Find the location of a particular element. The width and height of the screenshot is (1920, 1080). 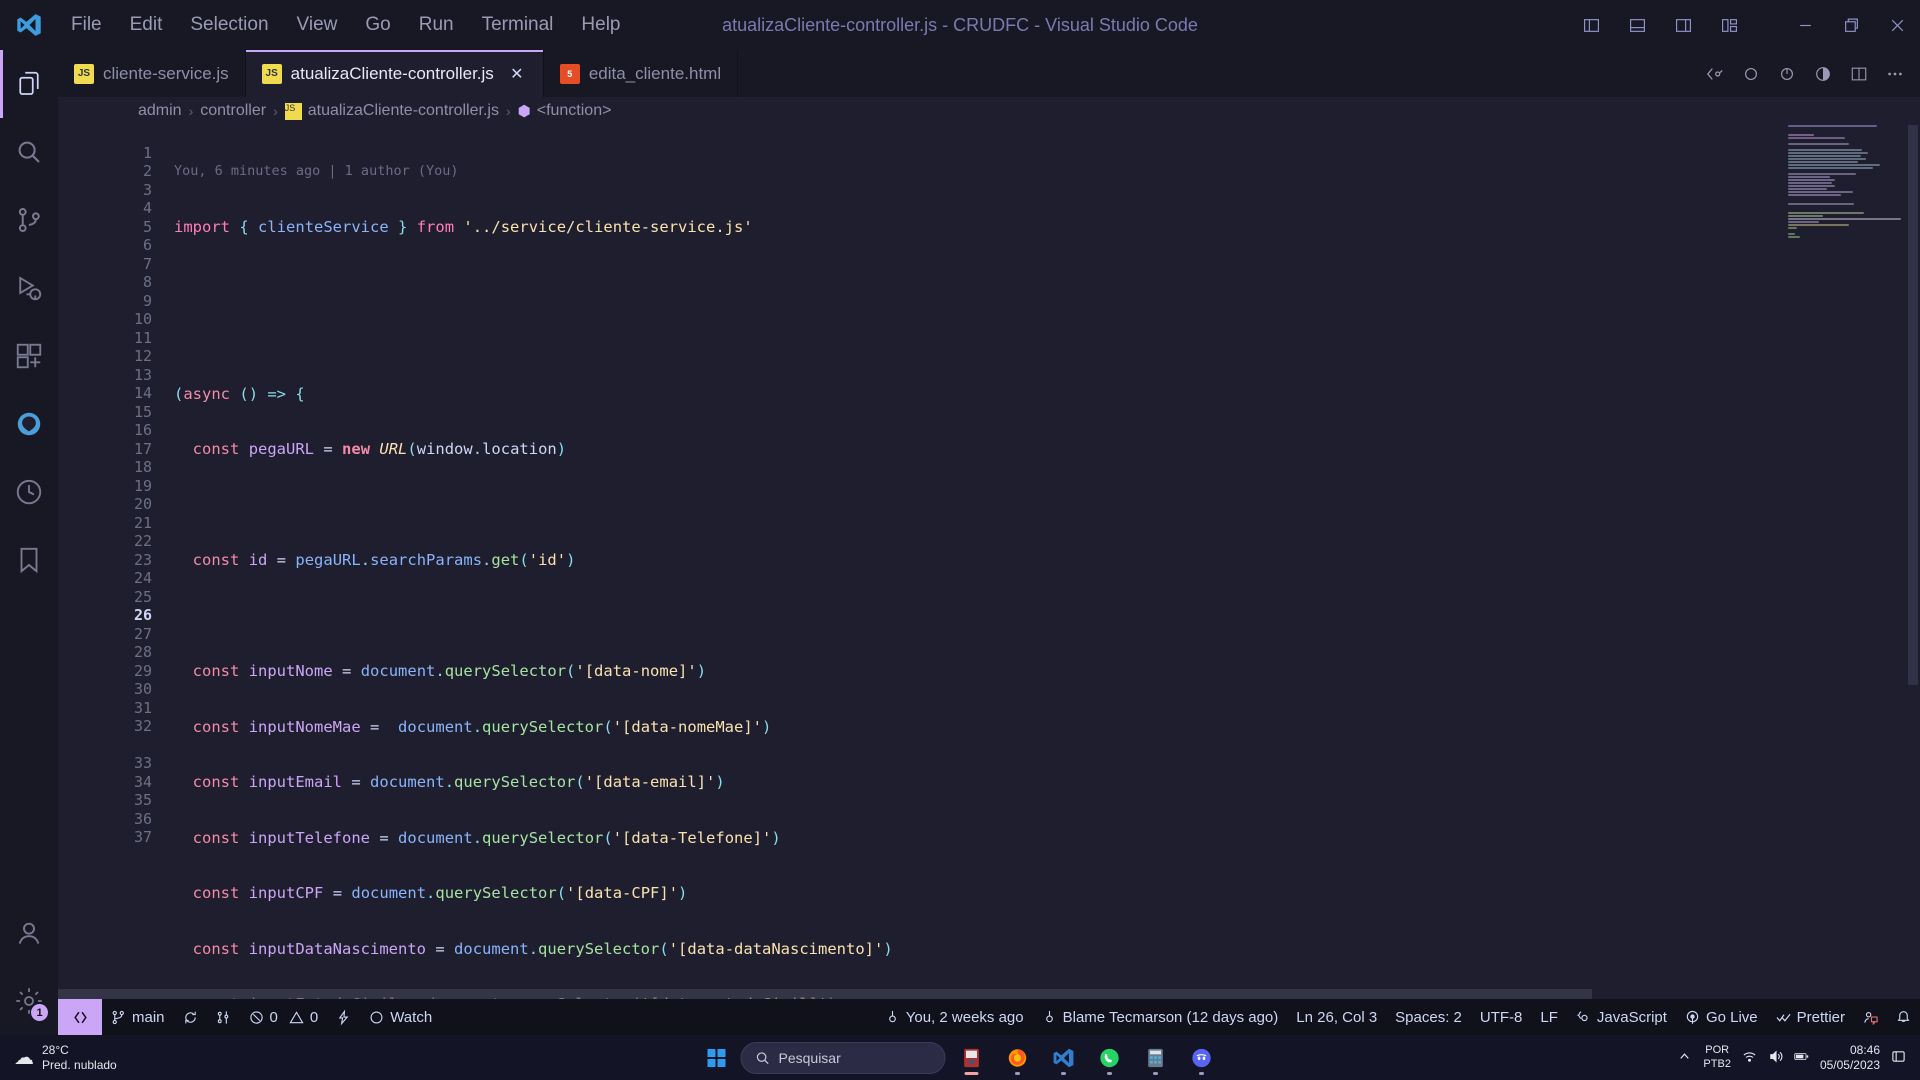

status-go-live: Go Live is located at coordinates (1721, 1017).